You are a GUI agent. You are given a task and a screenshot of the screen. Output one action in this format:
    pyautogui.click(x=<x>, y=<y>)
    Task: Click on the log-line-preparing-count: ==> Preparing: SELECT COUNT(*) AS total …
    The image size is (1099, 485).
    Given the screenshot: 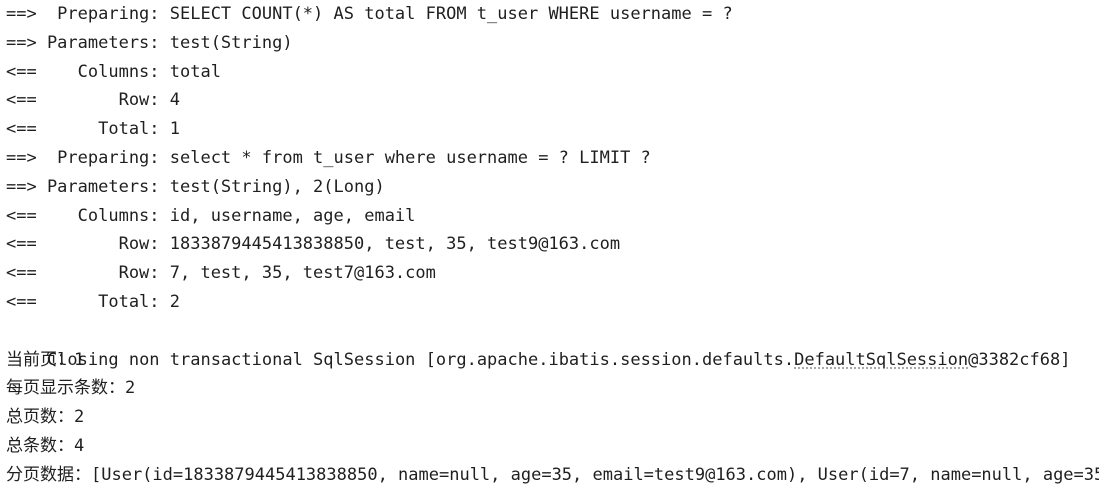 What is the action you would take?
    pyautogui.click(x=369, y=14)
    